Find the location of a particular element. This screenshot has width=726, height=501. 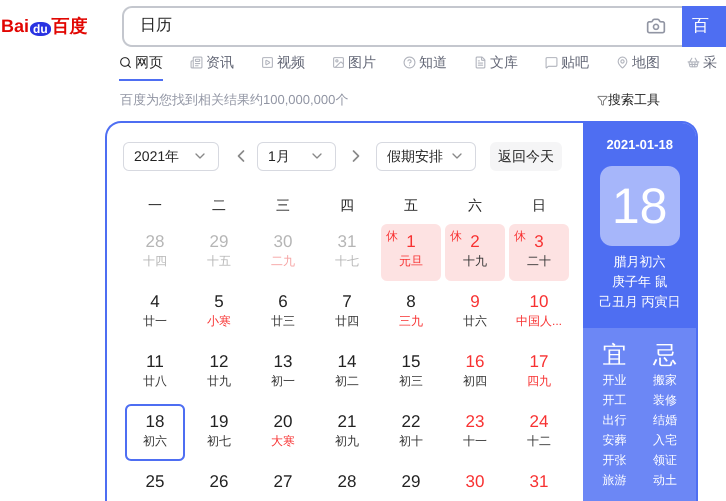

date-cell: 11 廿八 is located at coordinates (155, 372).